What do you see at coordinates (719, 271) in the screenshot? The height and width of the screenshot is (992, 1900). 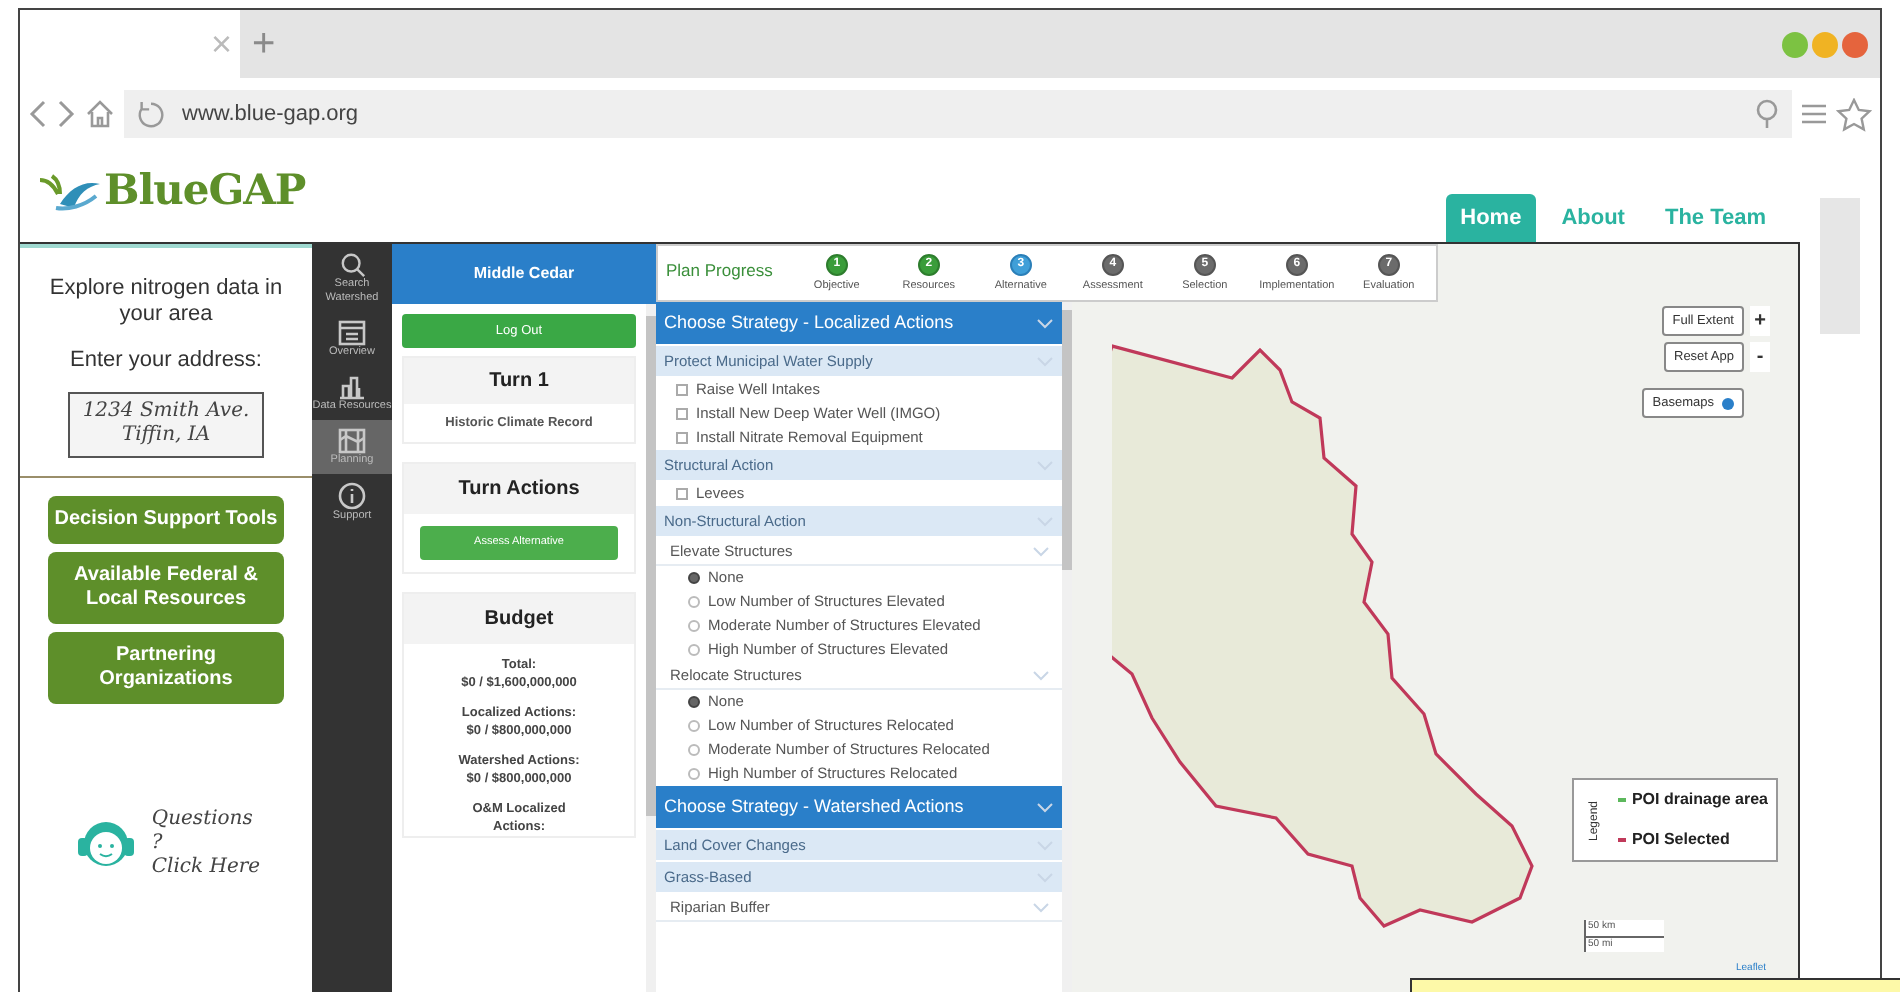 I see `progress-title: Plan Progress` at bounding box center [719, 271].